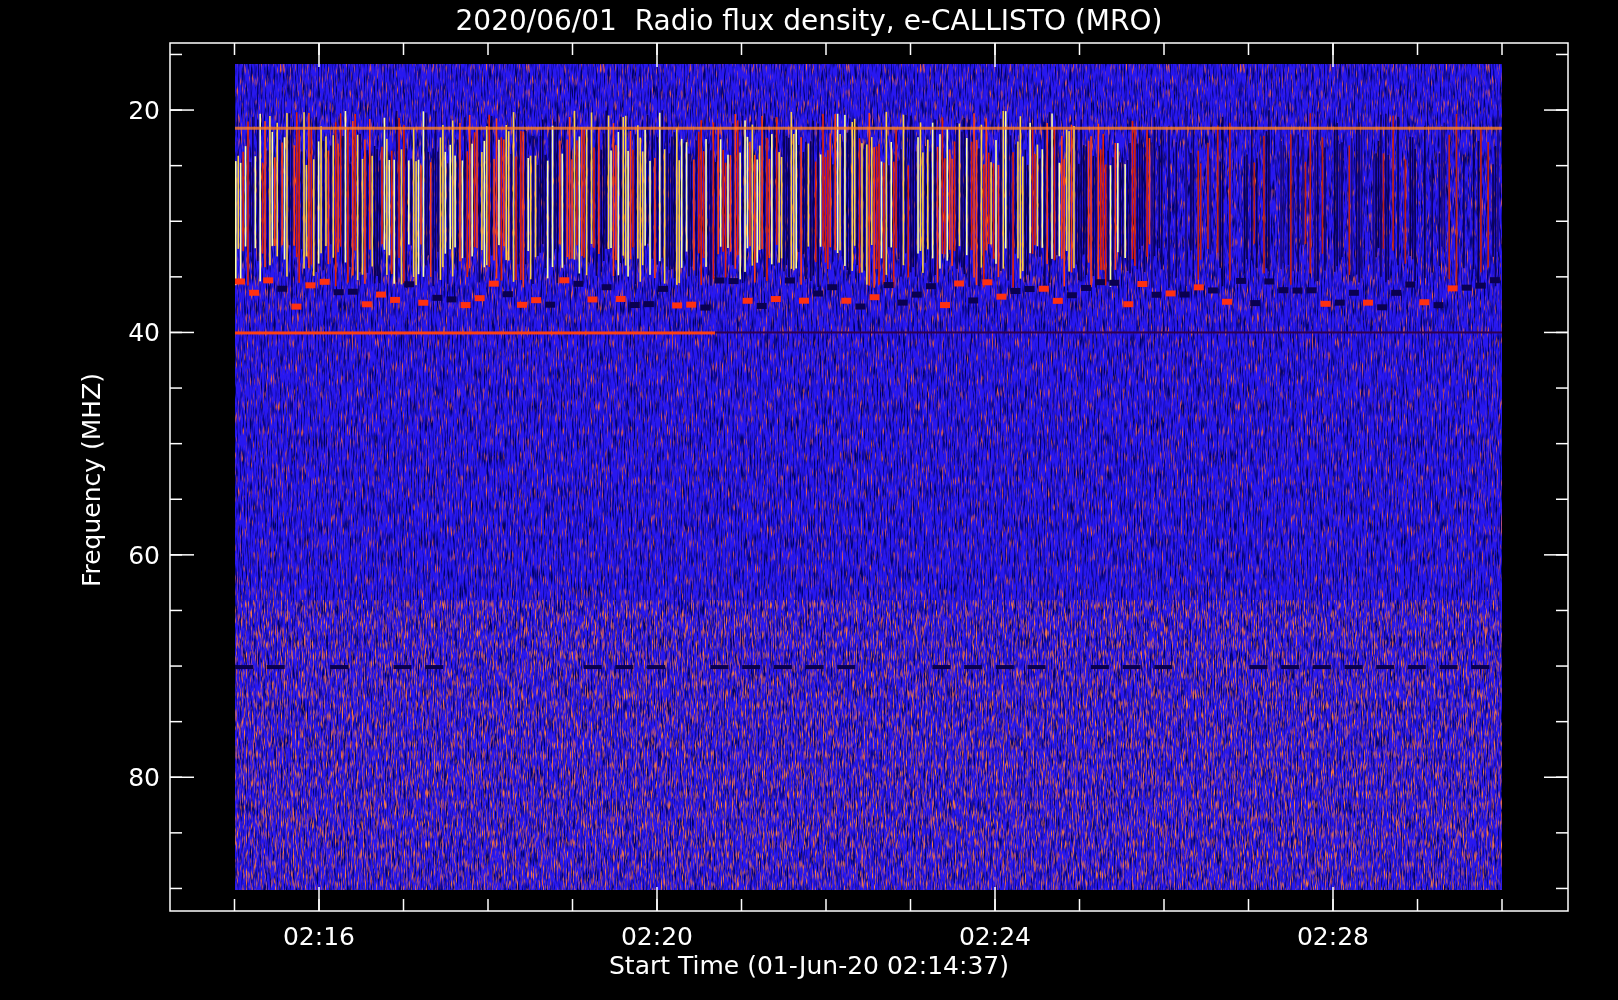 This screenshot has width=1618, height=1000. What do you see at coordinates (144, 111) in the screenshot?
I see `tick-label: 20` at bounding box center [144, 111].